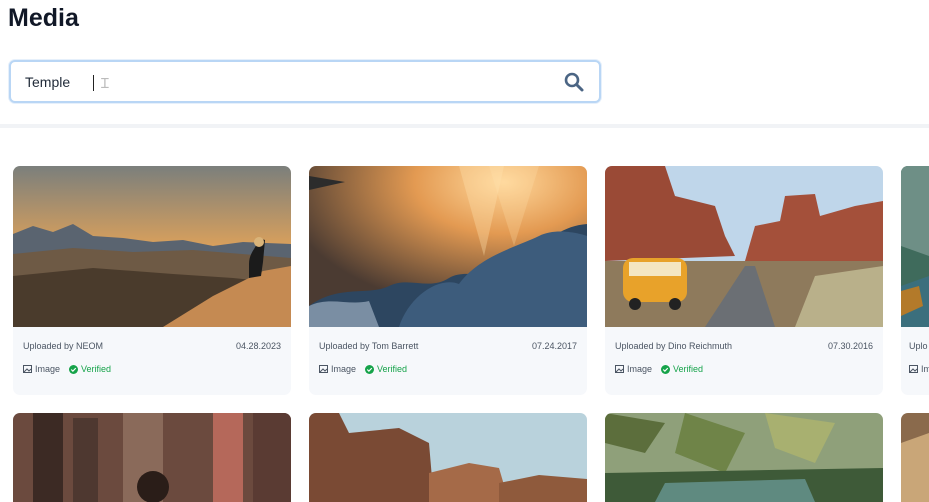  Describe the element at coordinates (925, 369) in the screenshot. I see `media-type: Im` at that location.